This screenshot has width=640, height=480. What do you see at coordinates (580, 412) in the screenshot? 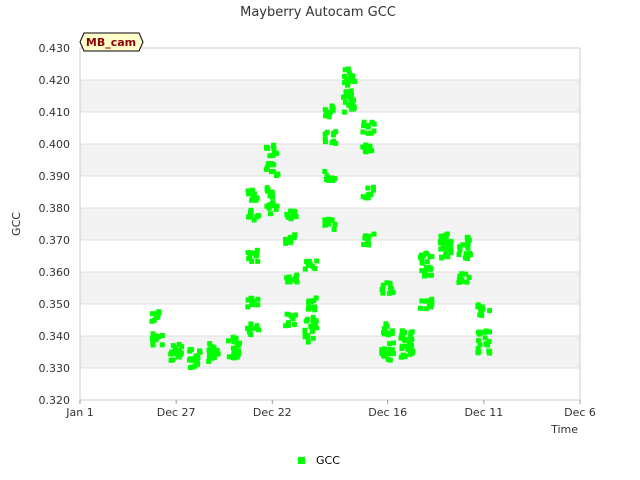
I see `x-tick-label: Dec 6` at bounding box center [580, 412].